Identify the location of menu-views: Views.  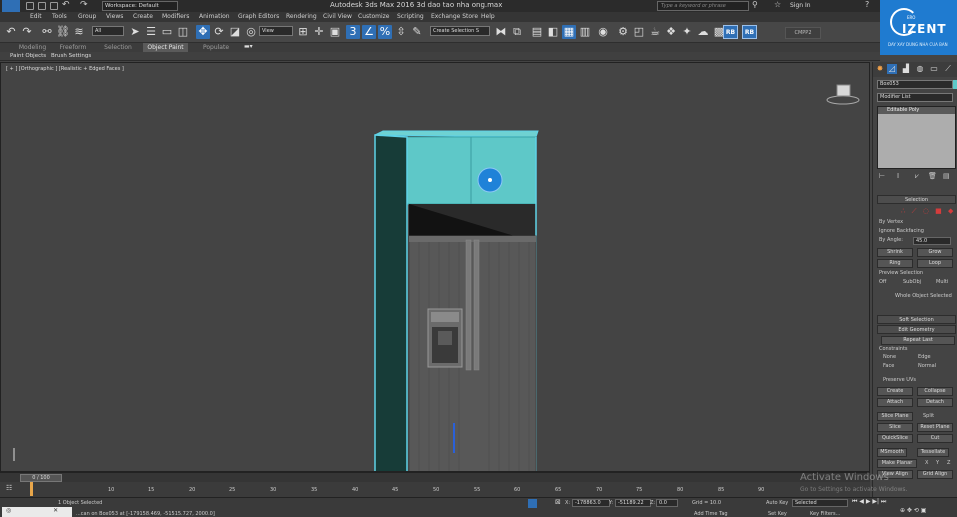
(114, 16).